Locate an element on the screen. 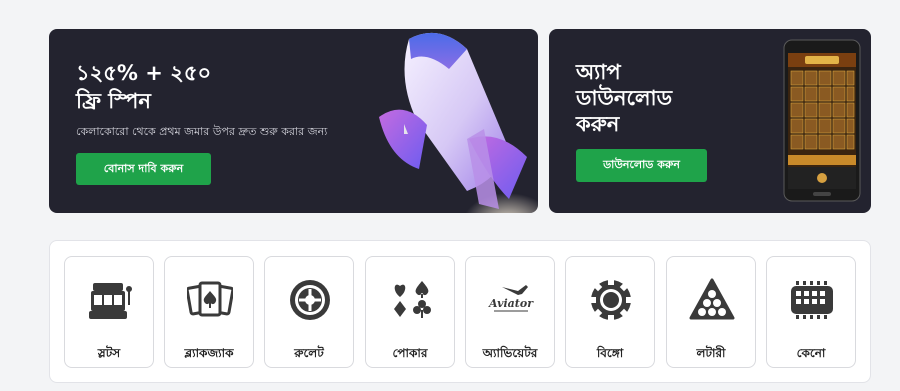 This screenshot has height=391, width=900. game-tile-roulette: রুলেট is located at coordinates (309, 312).